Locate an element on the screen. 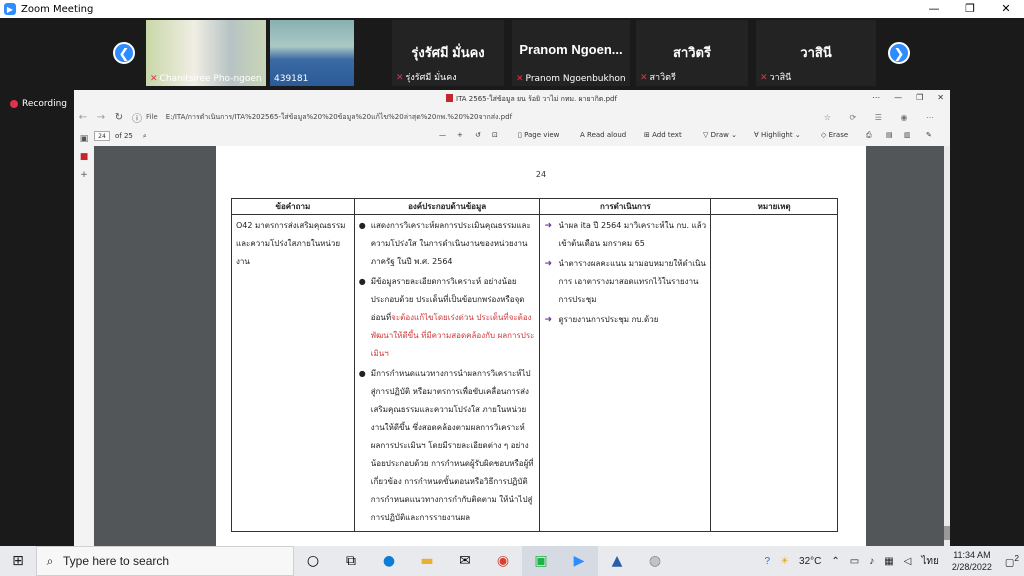  table-header: องค์ประกอบด้านข้อมูล is located at coordinates (447, 206).